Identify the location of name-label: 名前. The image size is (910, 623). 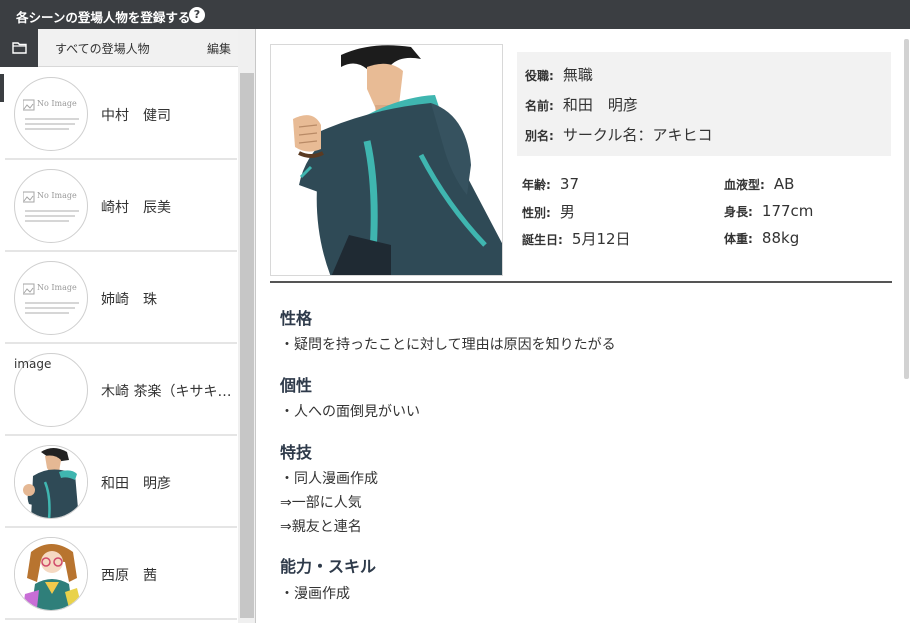
(537, 106).